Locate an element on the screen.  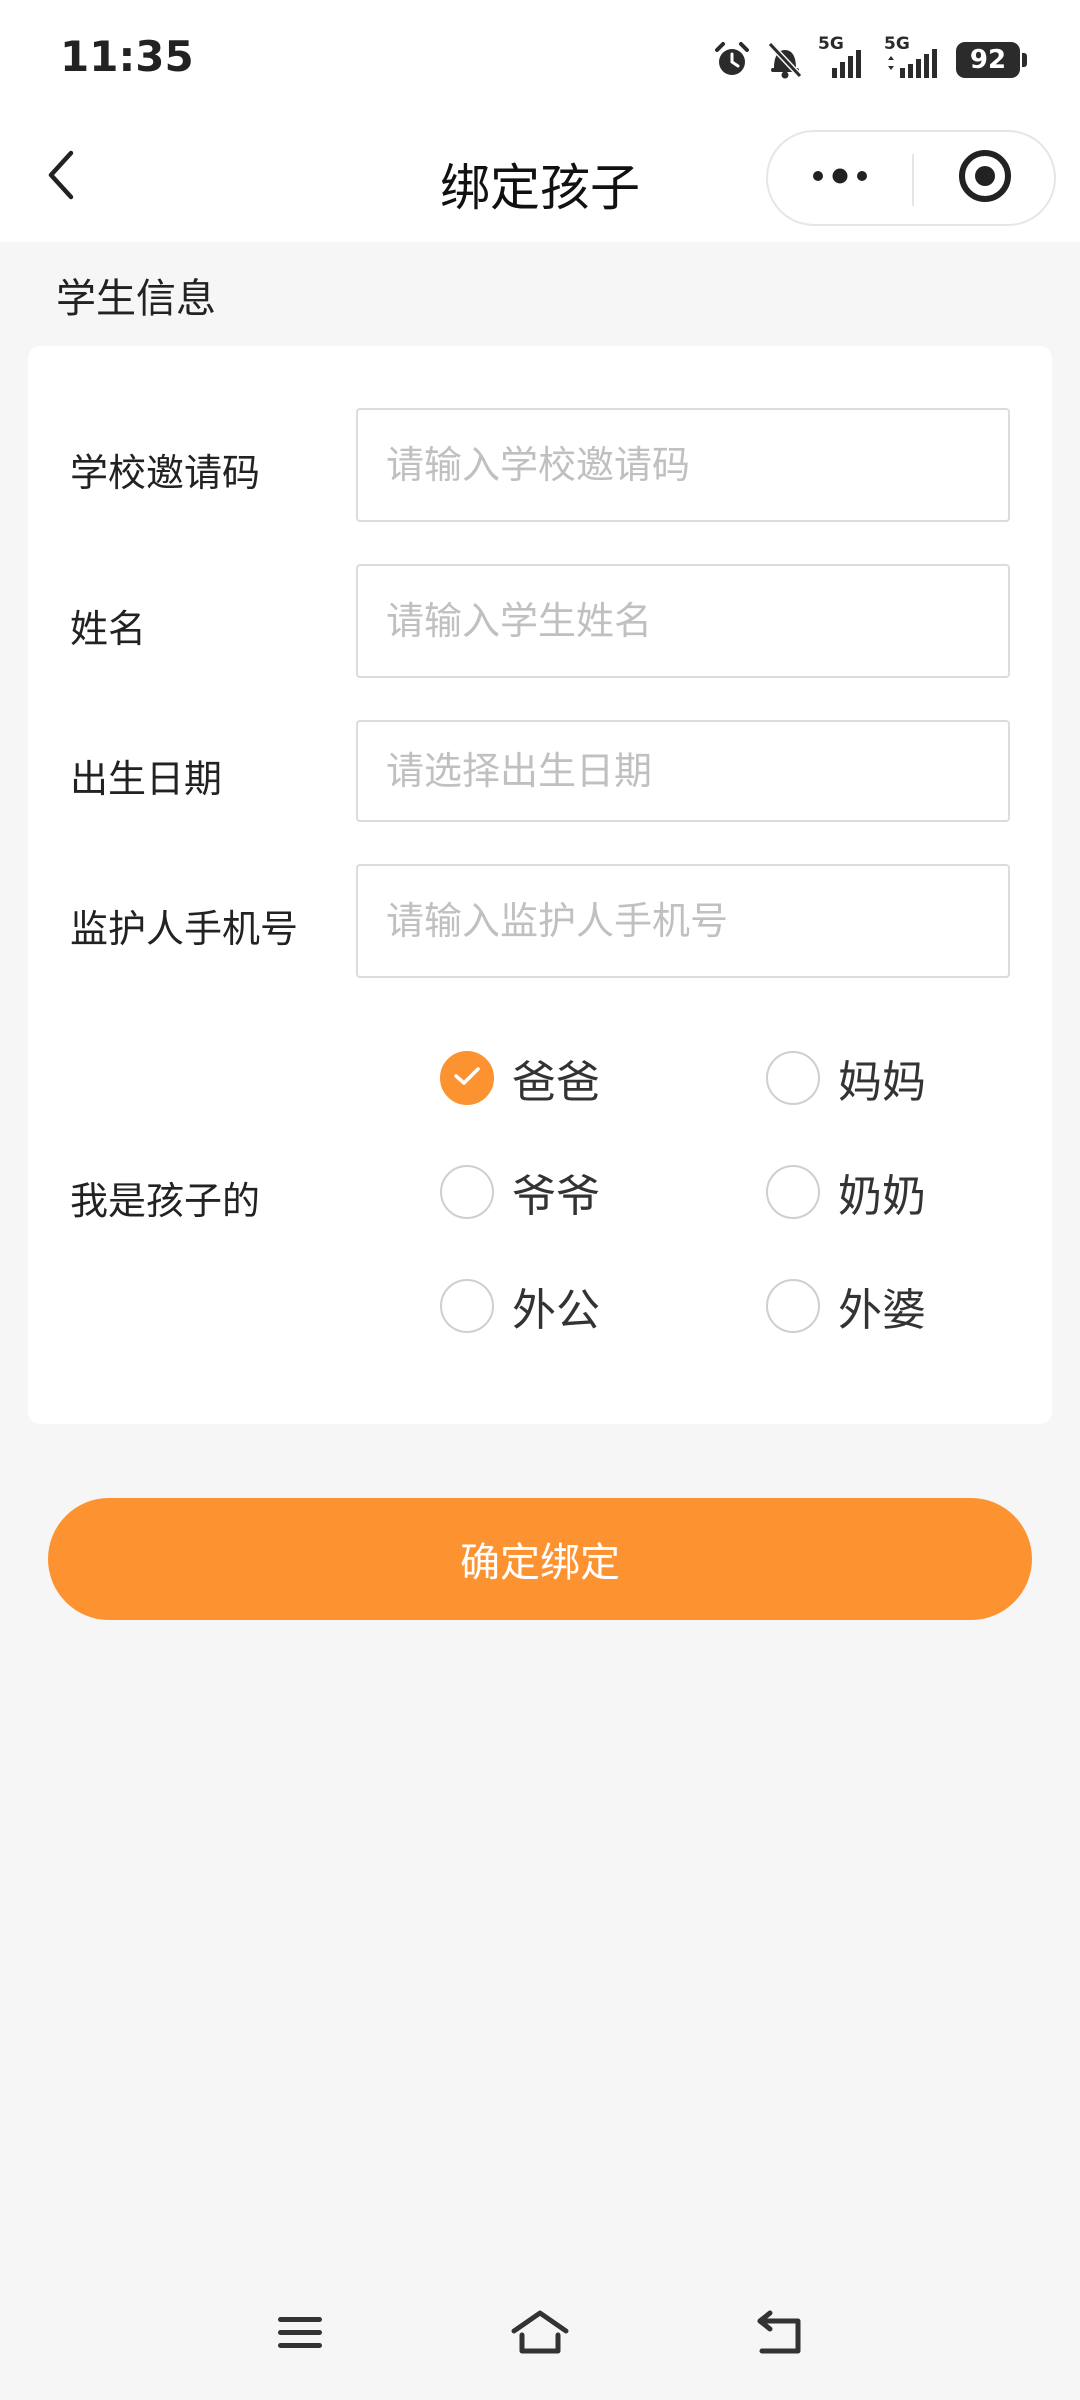
school-code-input is located at coordinates (697, 465).